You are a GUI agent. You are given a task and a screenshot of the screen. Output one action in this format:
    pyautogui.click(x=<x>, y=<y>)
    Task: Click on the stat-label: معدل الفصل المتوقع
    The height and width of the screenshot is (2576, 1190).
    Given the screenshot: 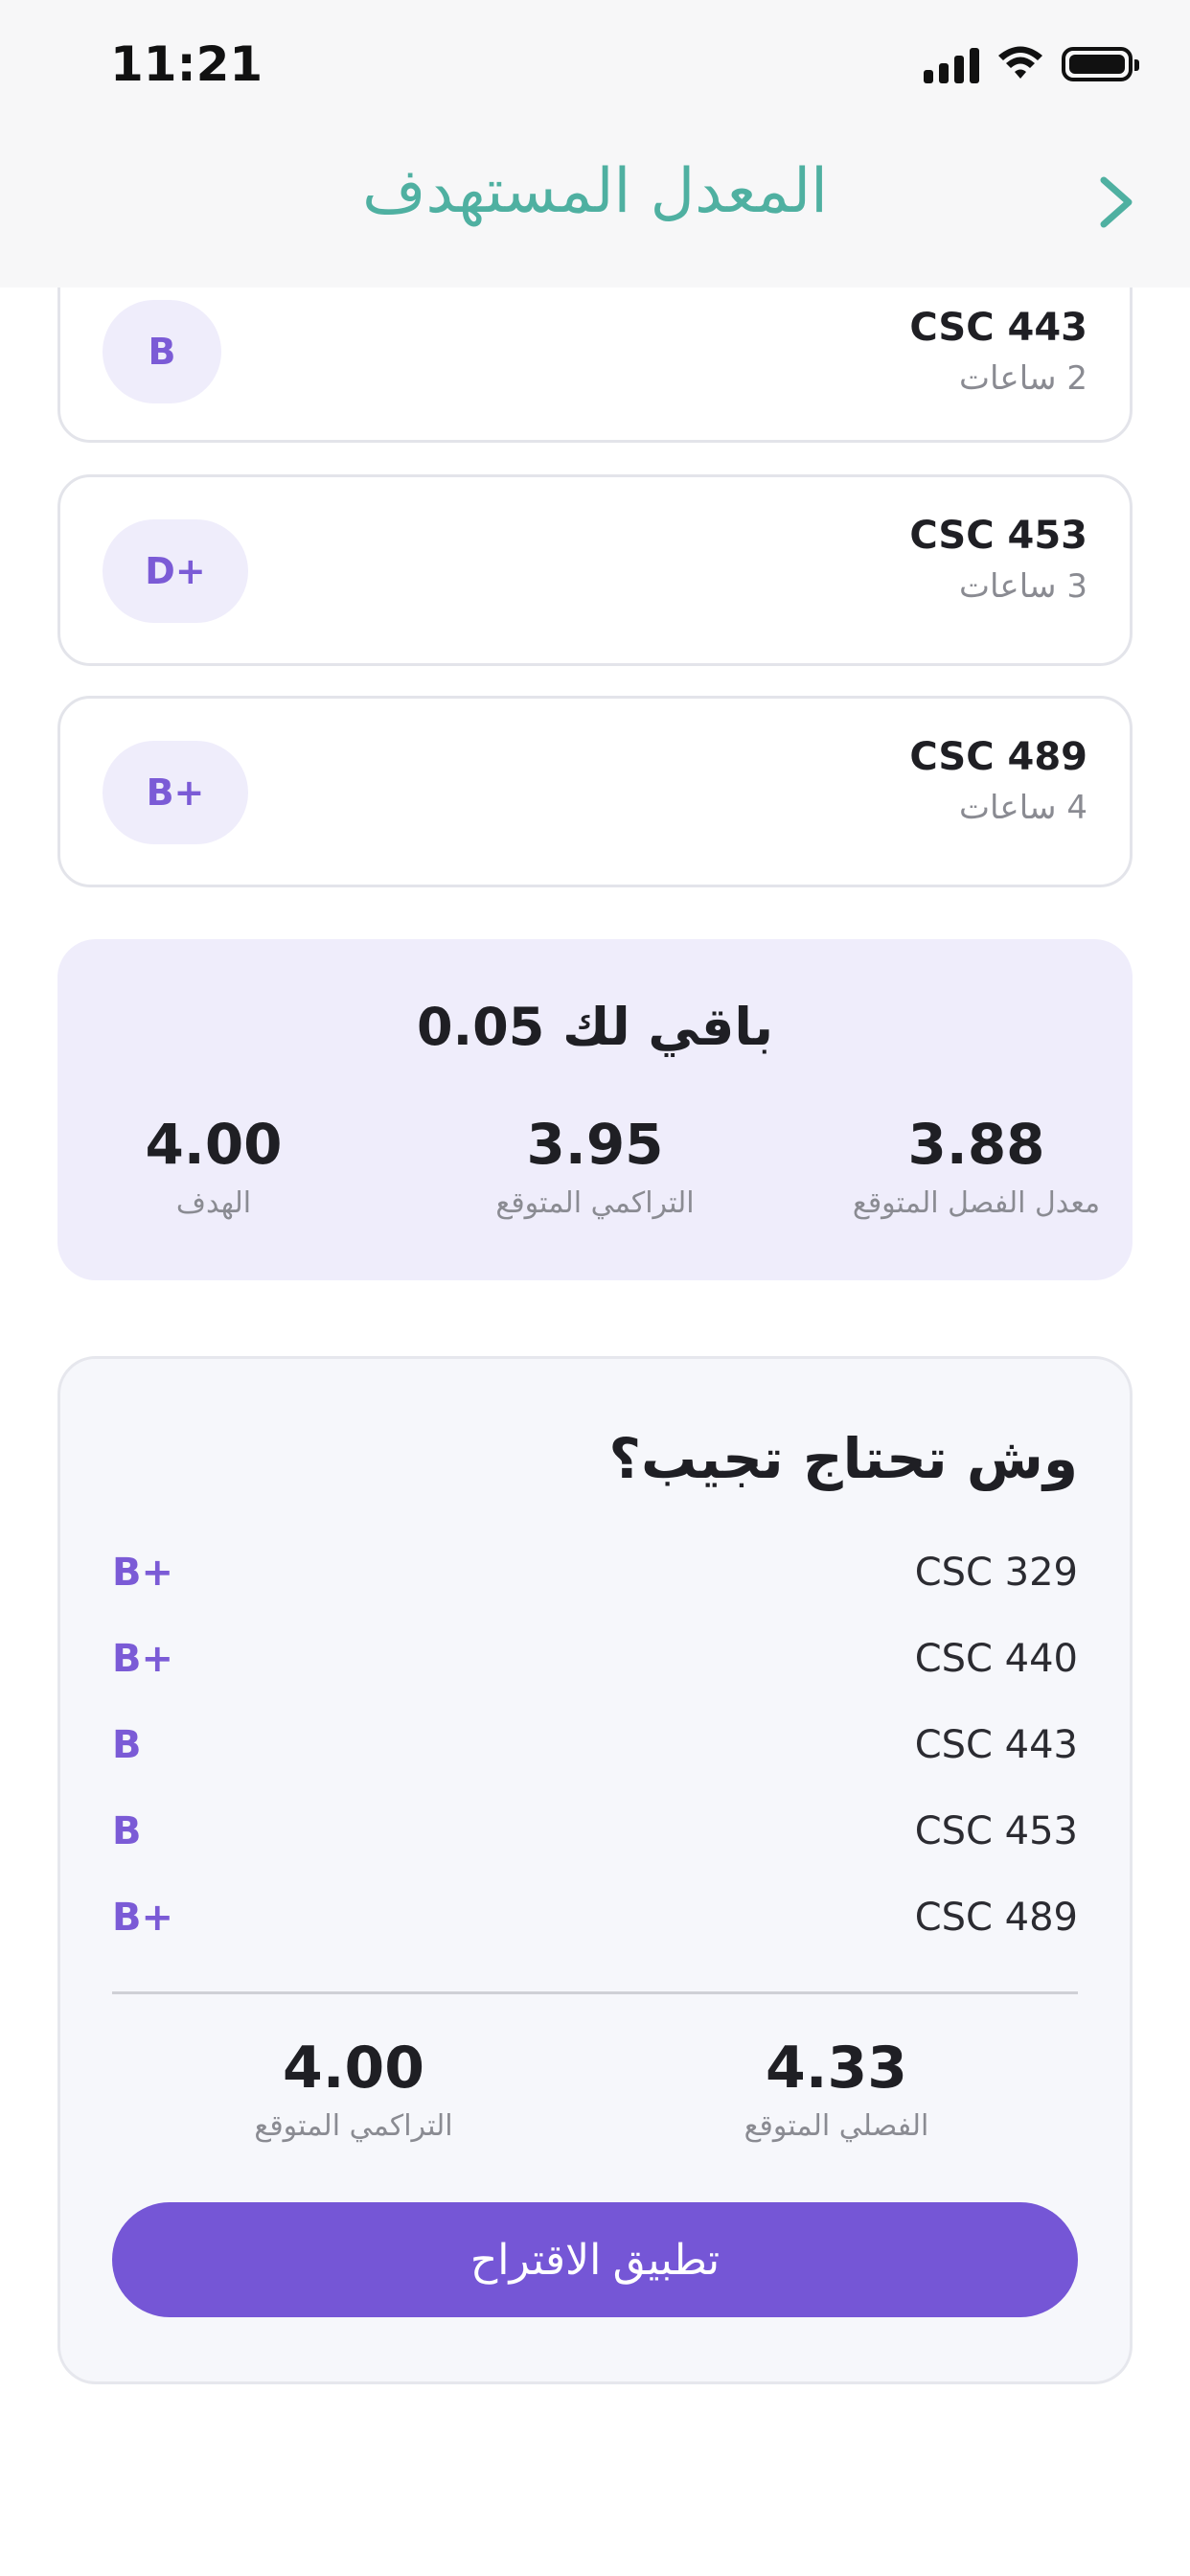 What is the action you would take?
    pyautogui.click(x=977, y=1203)
    